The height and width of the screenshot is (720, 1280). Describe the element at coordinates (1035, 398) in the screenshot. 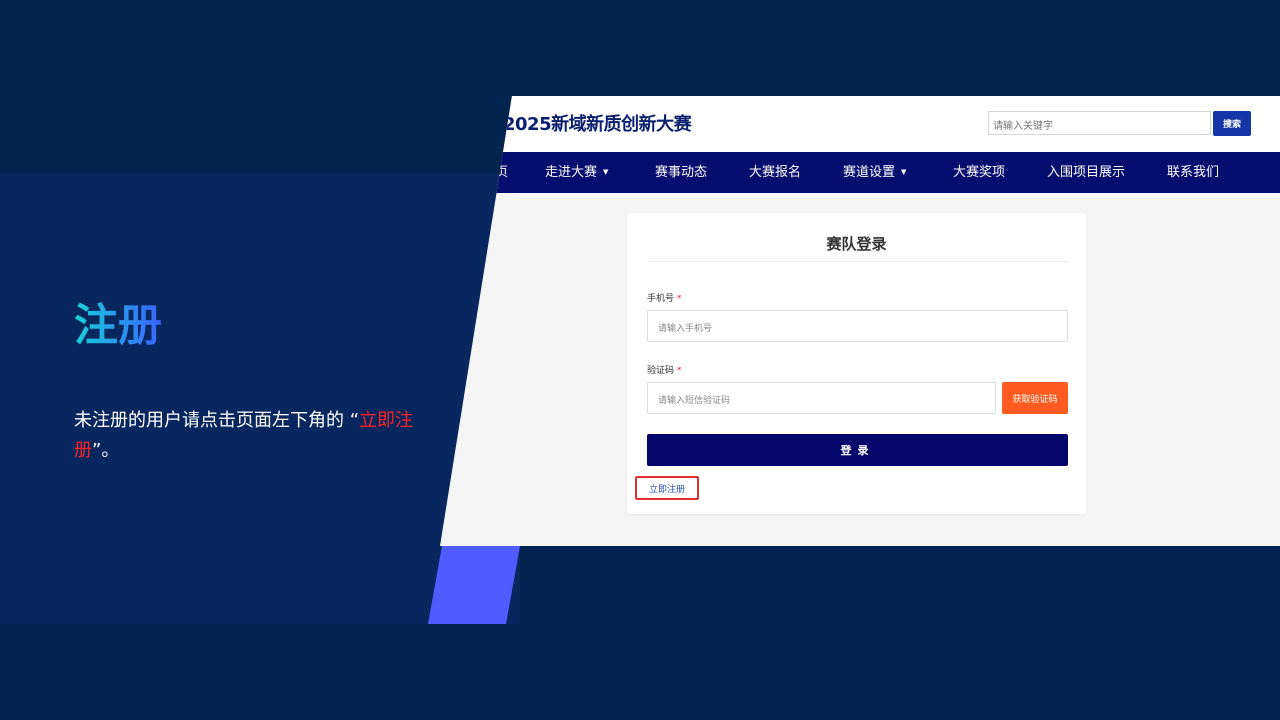

I see `get-code-button: 获取验证码` at that location.